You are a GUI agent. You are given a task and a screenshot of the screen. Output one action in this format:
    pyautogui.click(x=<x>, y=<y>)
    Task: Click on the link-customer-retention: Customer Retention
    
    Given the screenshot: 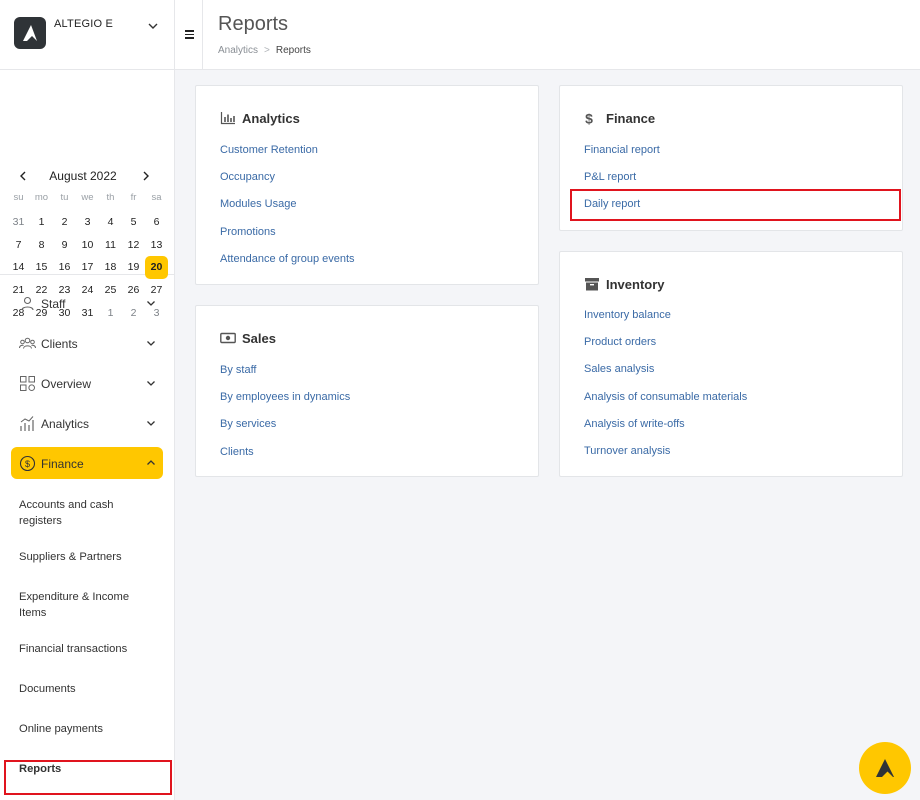 What is the action you would take?
    pyautogui.click(x=287, y=155)
    